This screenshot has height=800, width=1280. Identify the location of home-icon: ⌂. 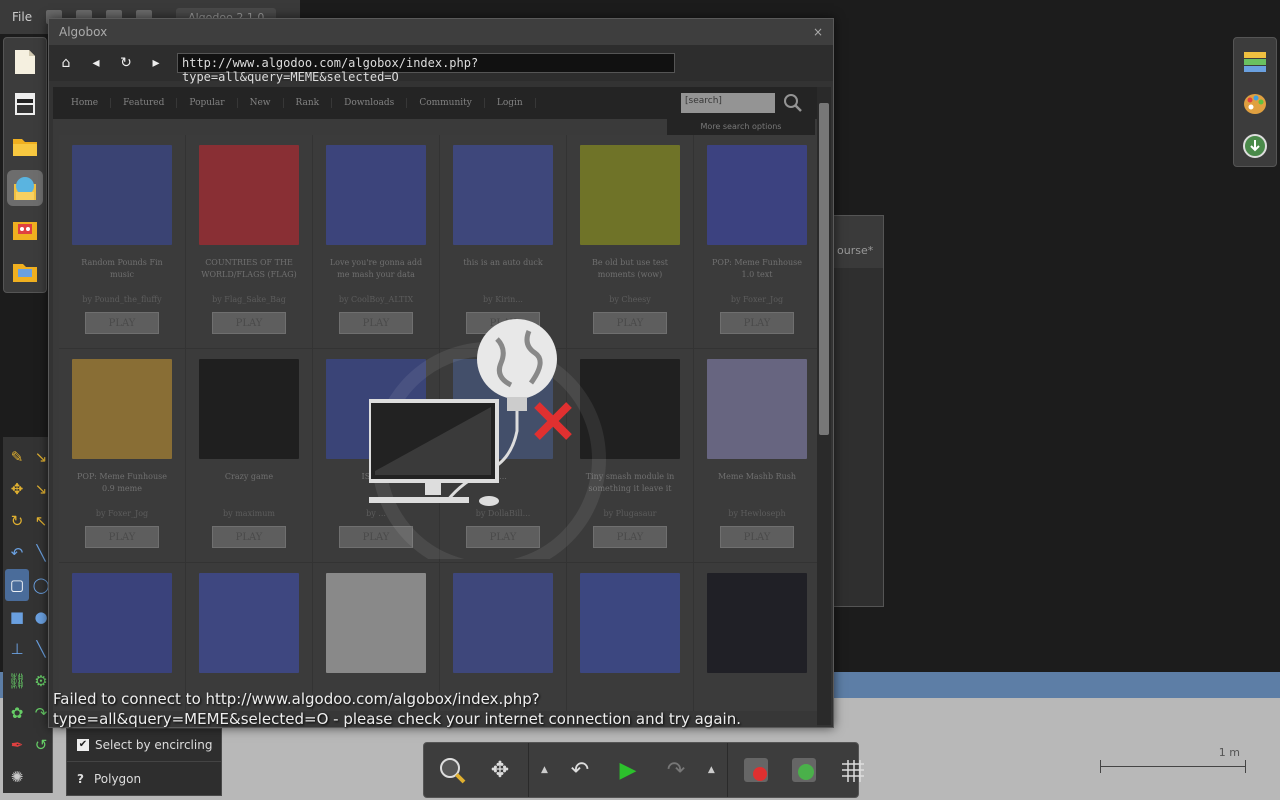
(66, 63).